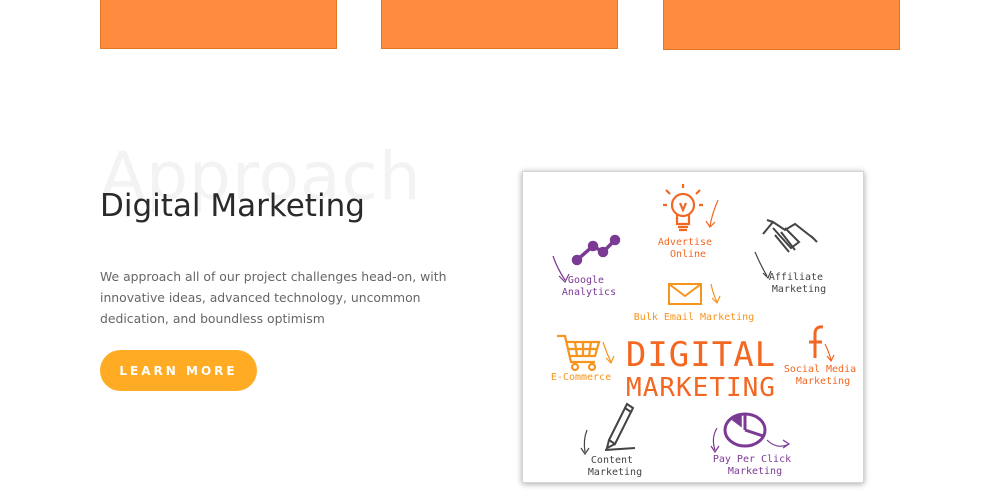  I want to click on lightbulb-icon, so click(691, 208).